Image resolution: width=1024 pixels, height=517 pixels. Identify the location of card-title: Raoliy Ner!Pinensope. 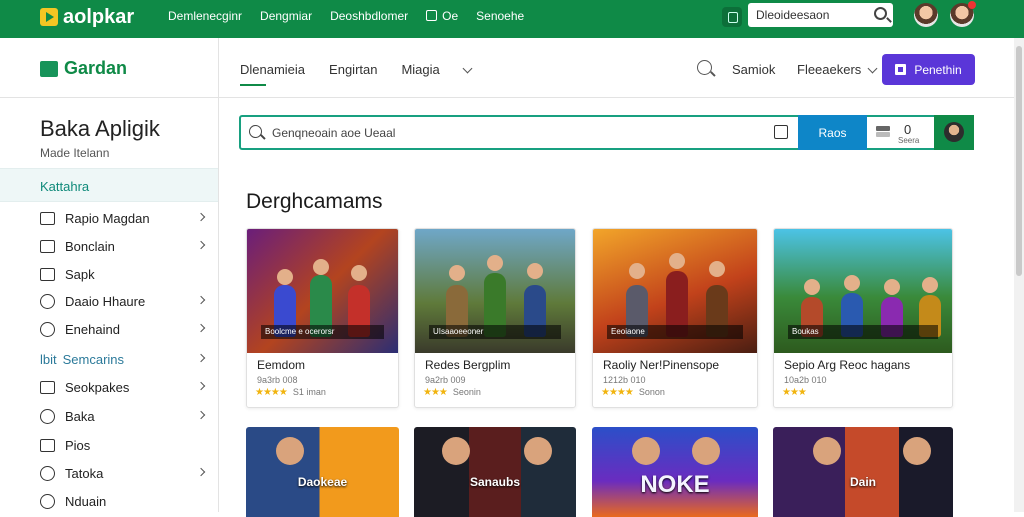
(661, 365).